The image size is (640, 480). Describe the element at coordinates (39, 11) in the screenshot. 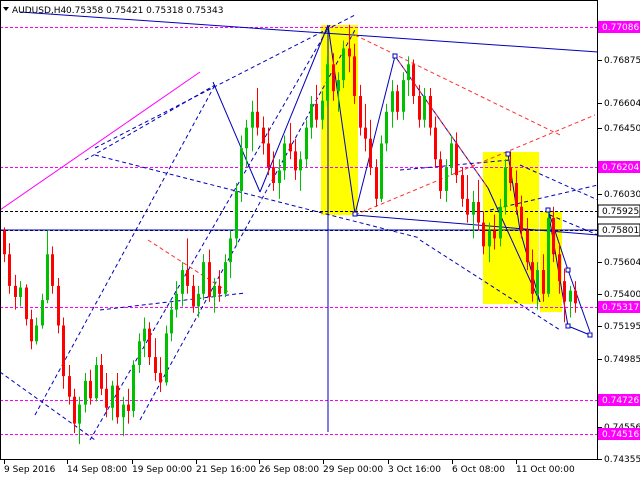

I see `symbol-label: AUDUSD,H4` at that location.